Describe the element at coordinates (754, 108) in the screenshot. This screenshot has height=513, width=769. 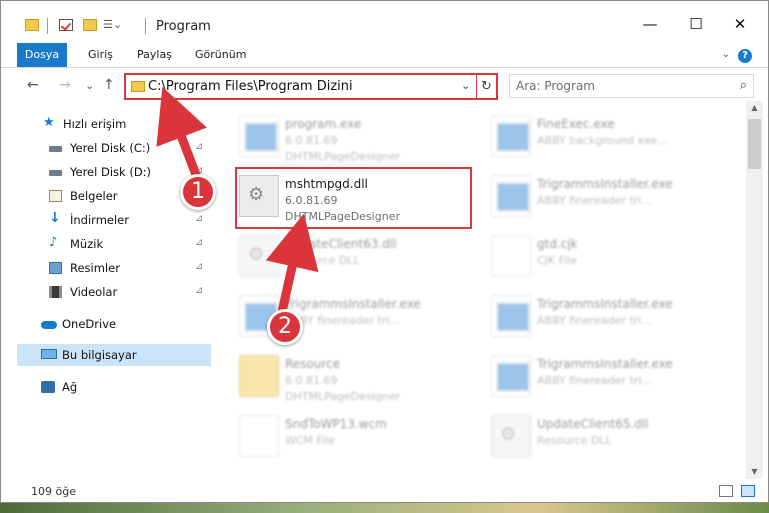
I see `scroll-up-icon: ▲` at that location.